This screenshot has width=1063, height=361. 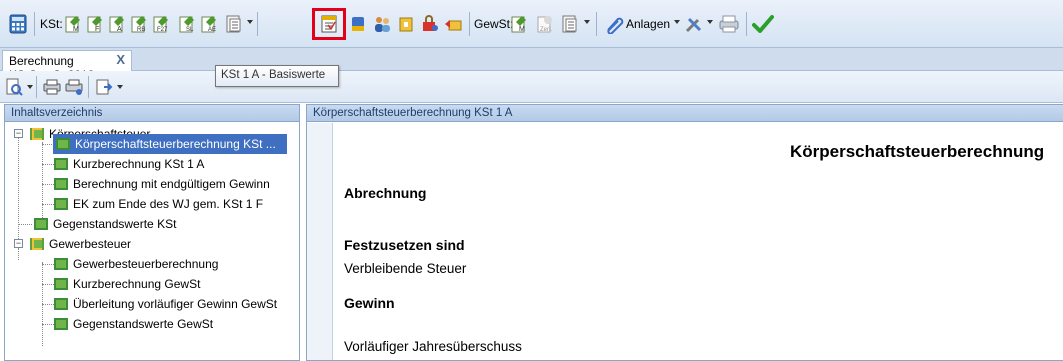 What do you see at coordinates (728, 24) in the screenshot?
I see `printer-icon` at bounding box center [728, 24].